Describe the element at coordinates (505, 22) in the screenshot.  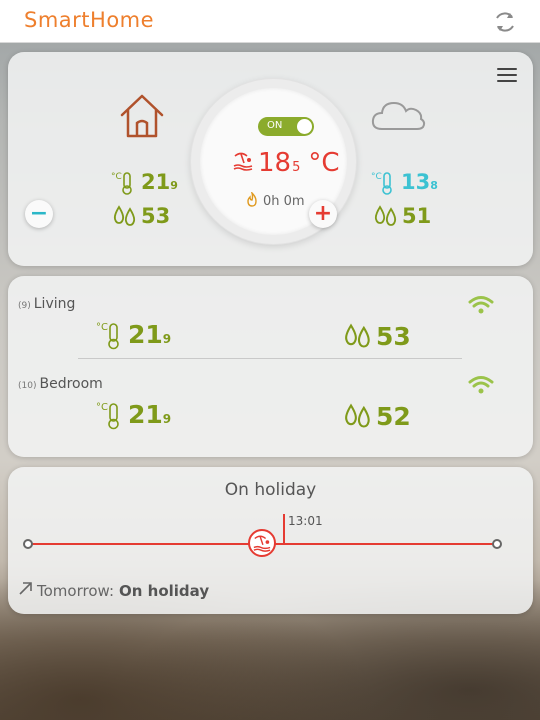
I see `refresh-icon` at that location.